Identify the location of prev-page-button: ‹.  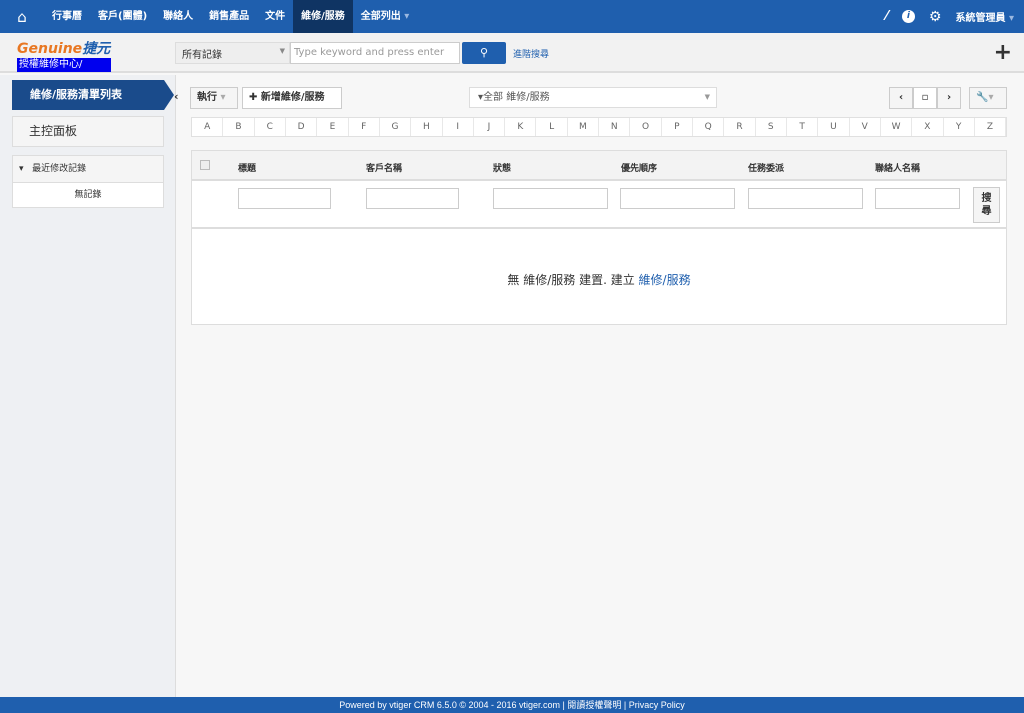
(901, 98).